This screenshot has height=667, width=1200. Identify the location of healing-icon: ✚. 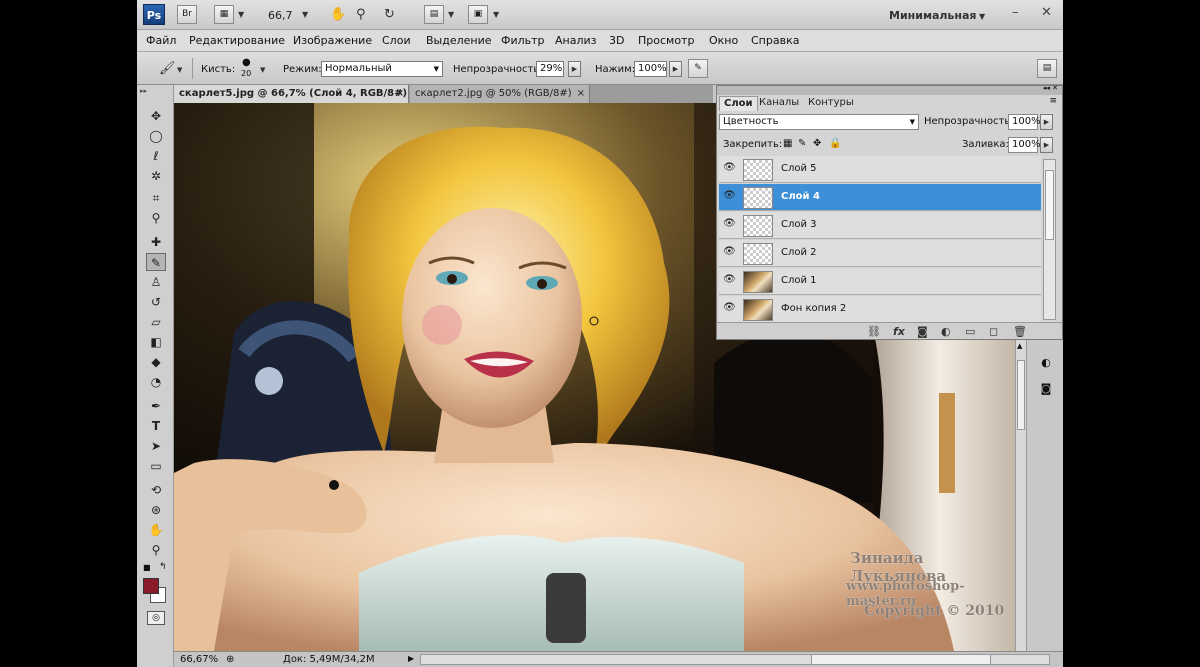
(156, 242).